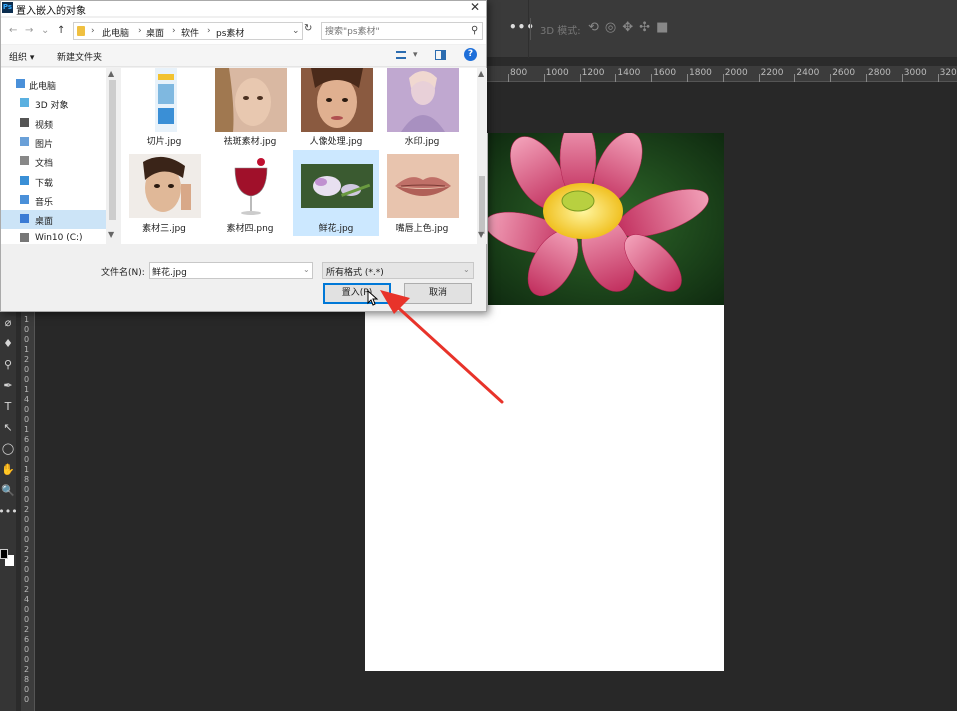 This screenshot has width=957, height=711. What do you see at coordinates (8, 469) in the screenshot?
I see `hand-tool-icon: ✋` at bounding box center [8, 469].